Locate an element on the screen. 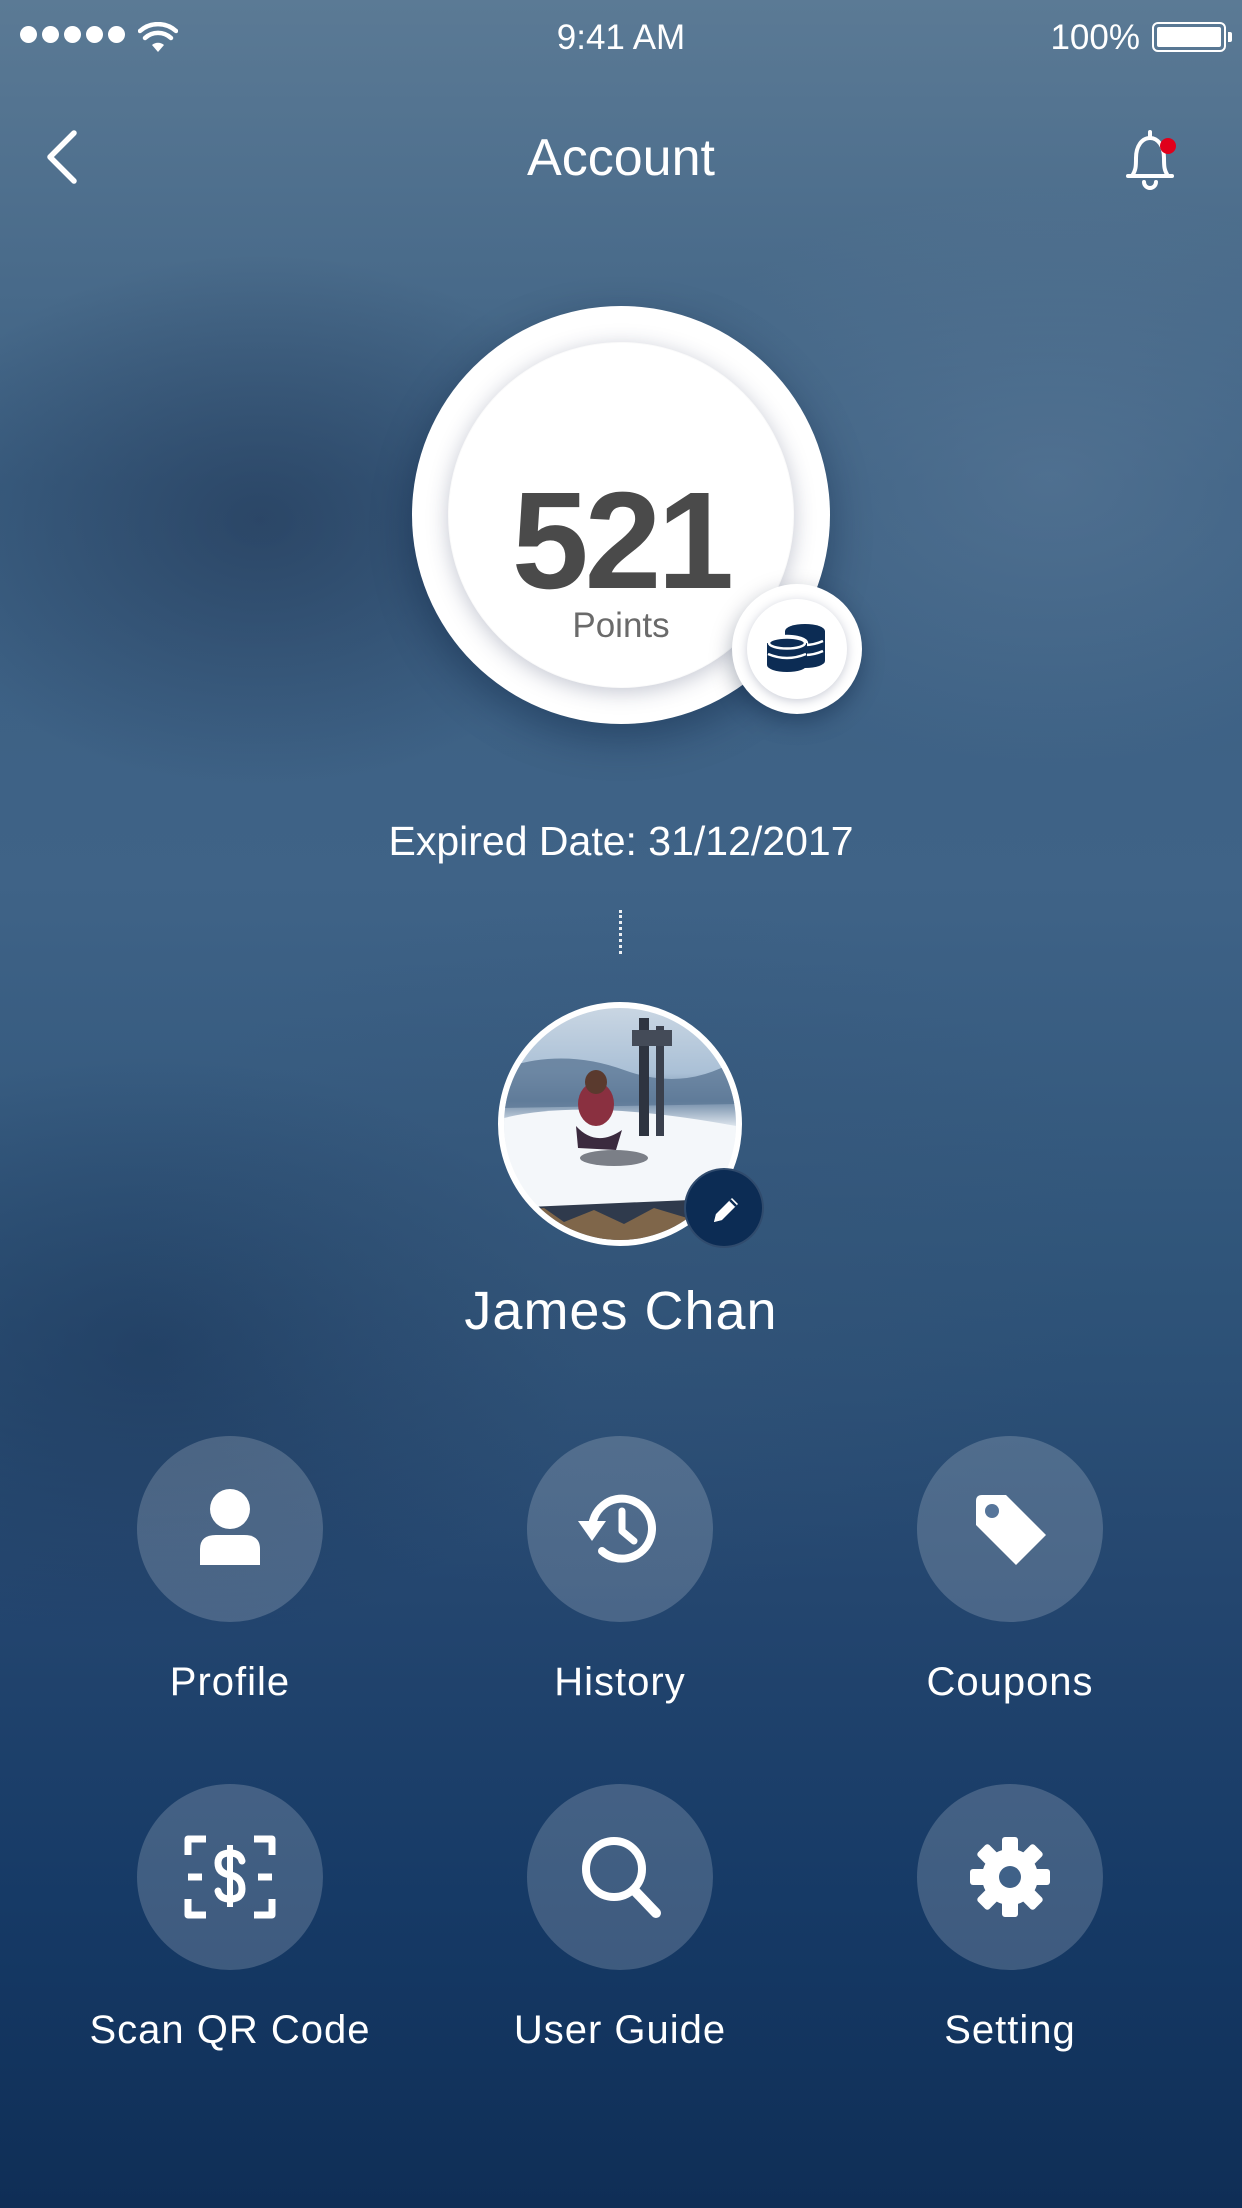 This screenshot has width=1242, height=2208. battery-percentage: 100% is located at coordinates (1095, 37).